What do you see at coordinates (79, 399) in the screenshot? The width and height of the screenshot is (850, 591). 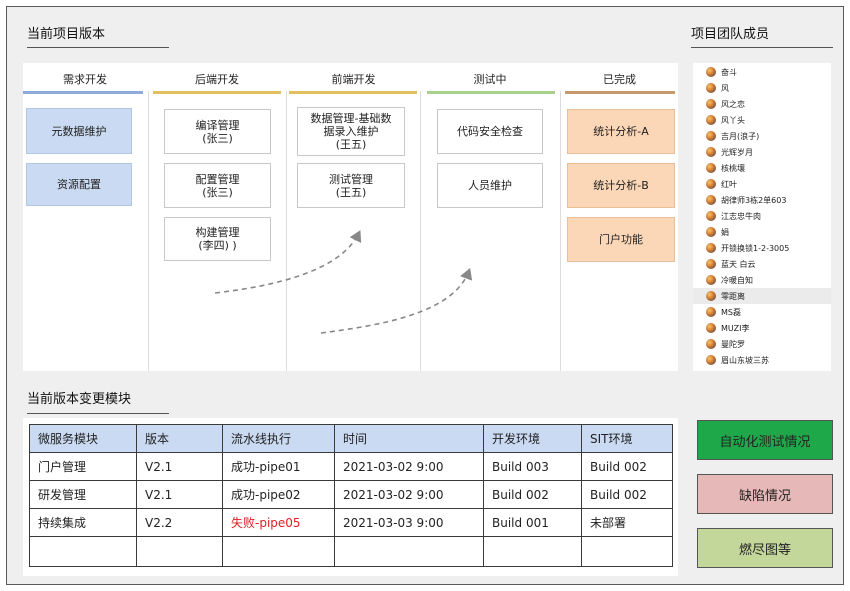 I see `changes-section-title: 当前版本变更模块` at bounding box center [79, 399].